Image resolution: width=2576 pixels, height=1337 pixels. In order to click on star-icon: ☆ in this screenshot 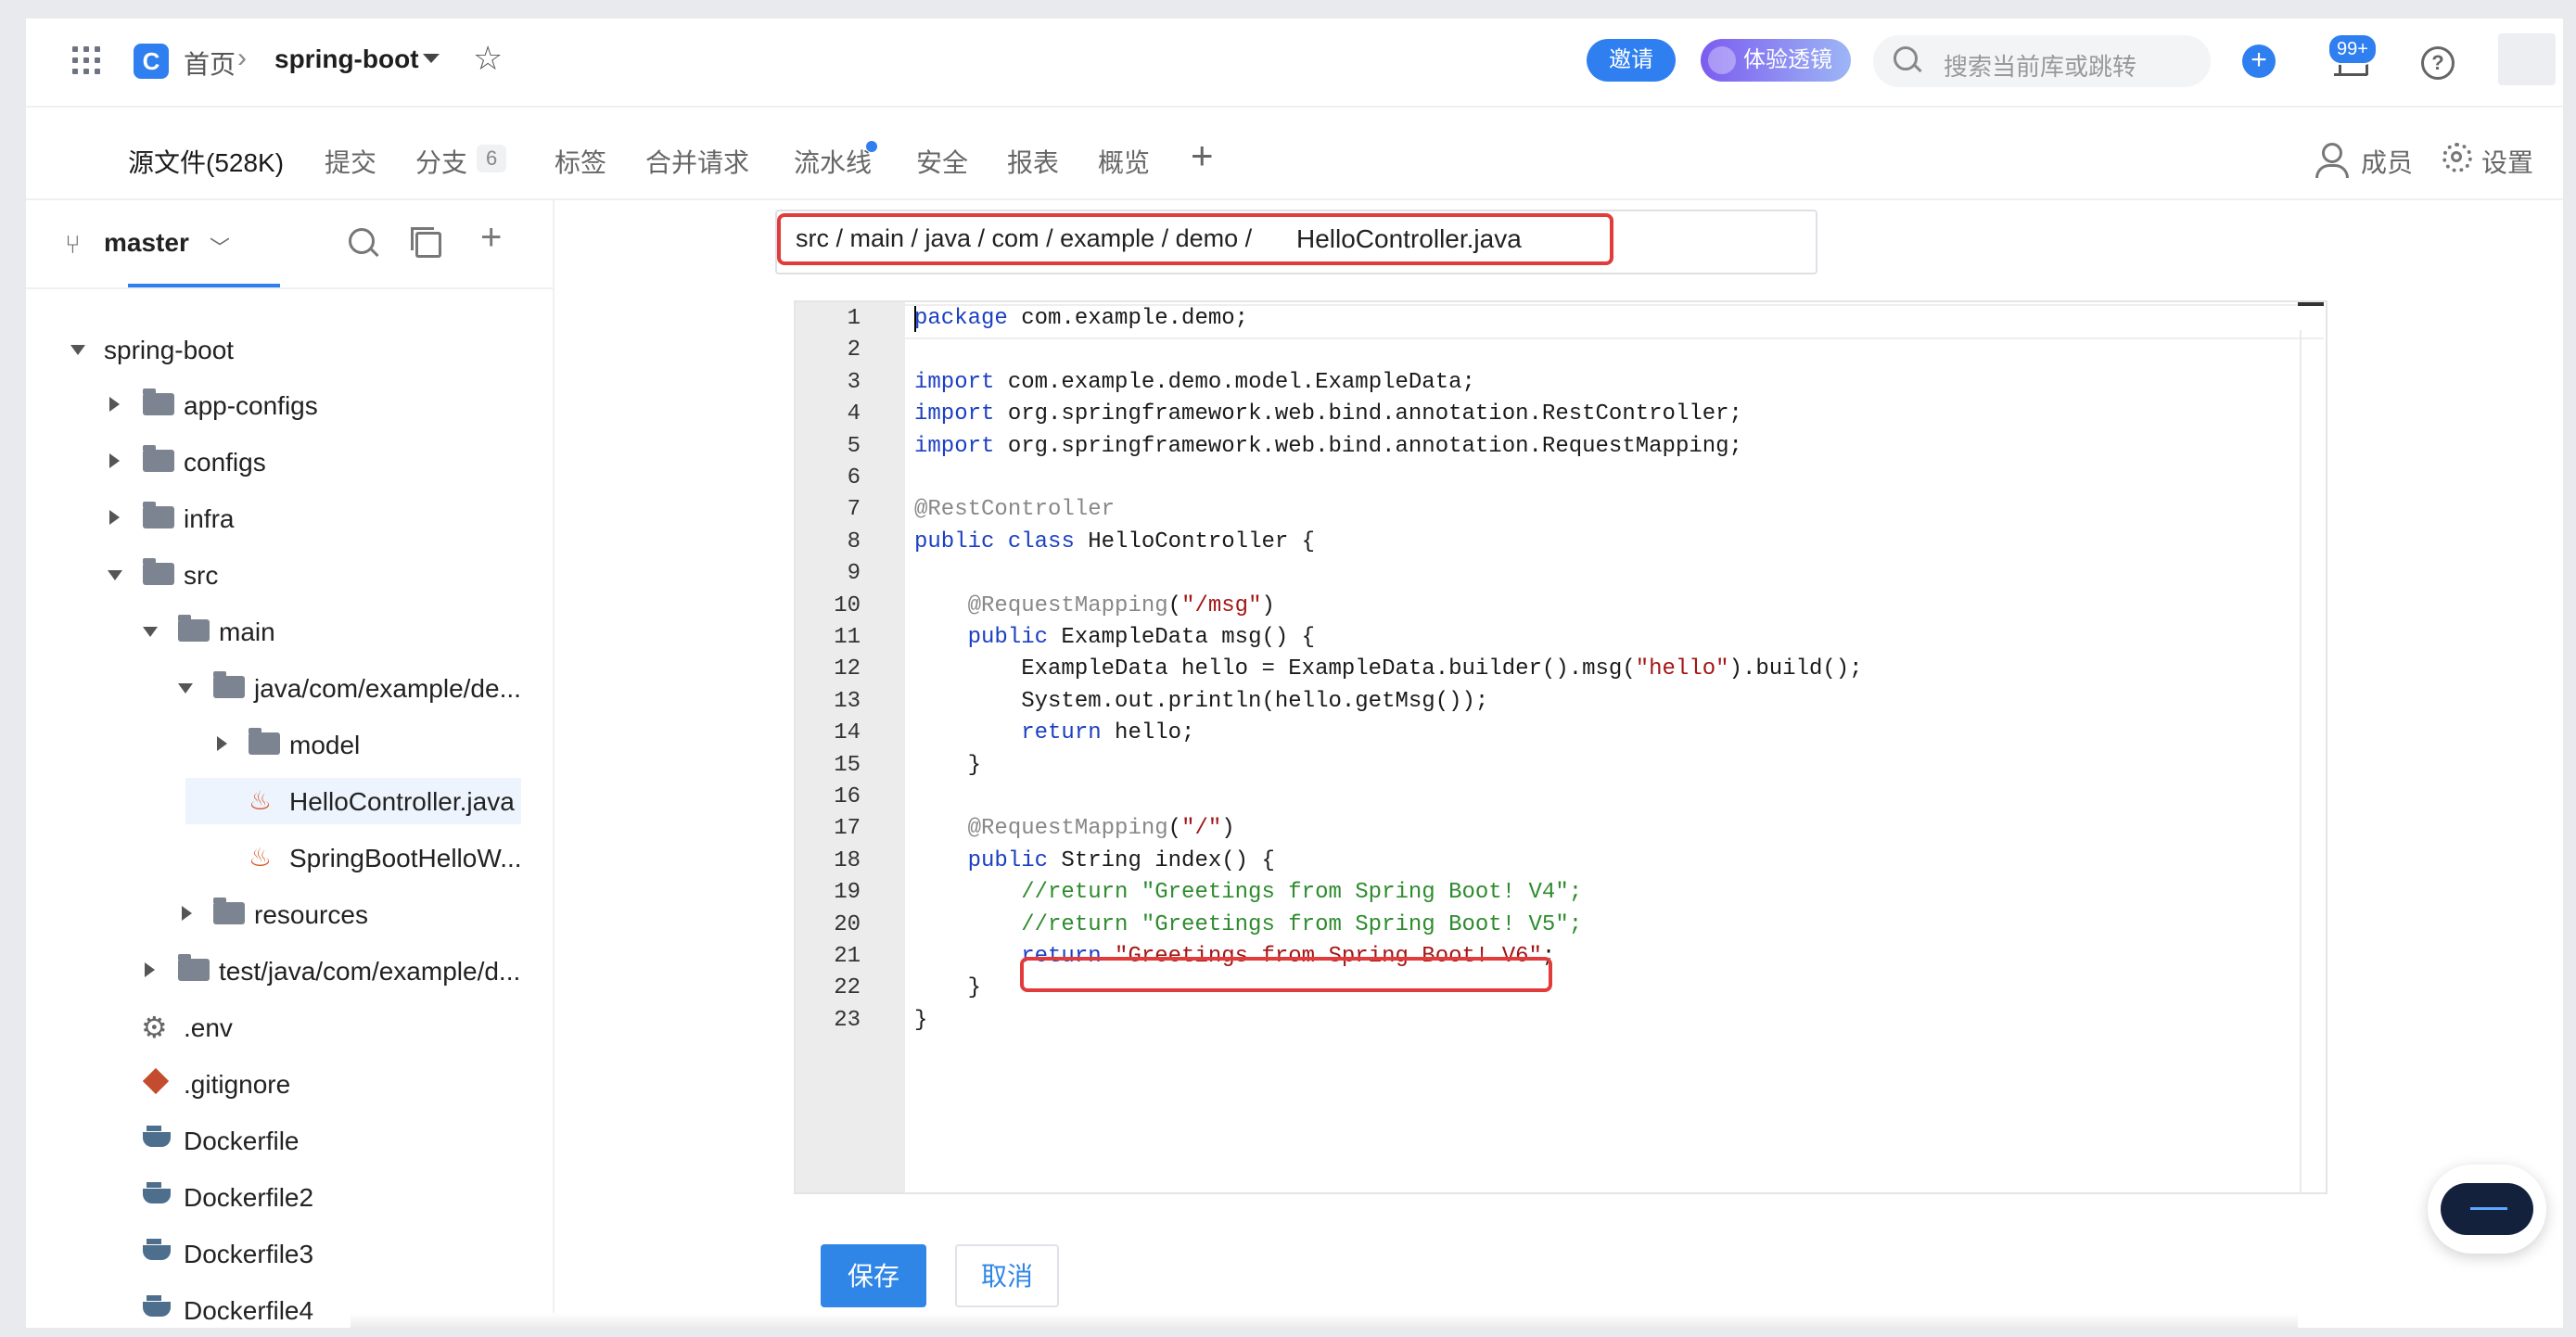, I will do `click(488, 58)`.